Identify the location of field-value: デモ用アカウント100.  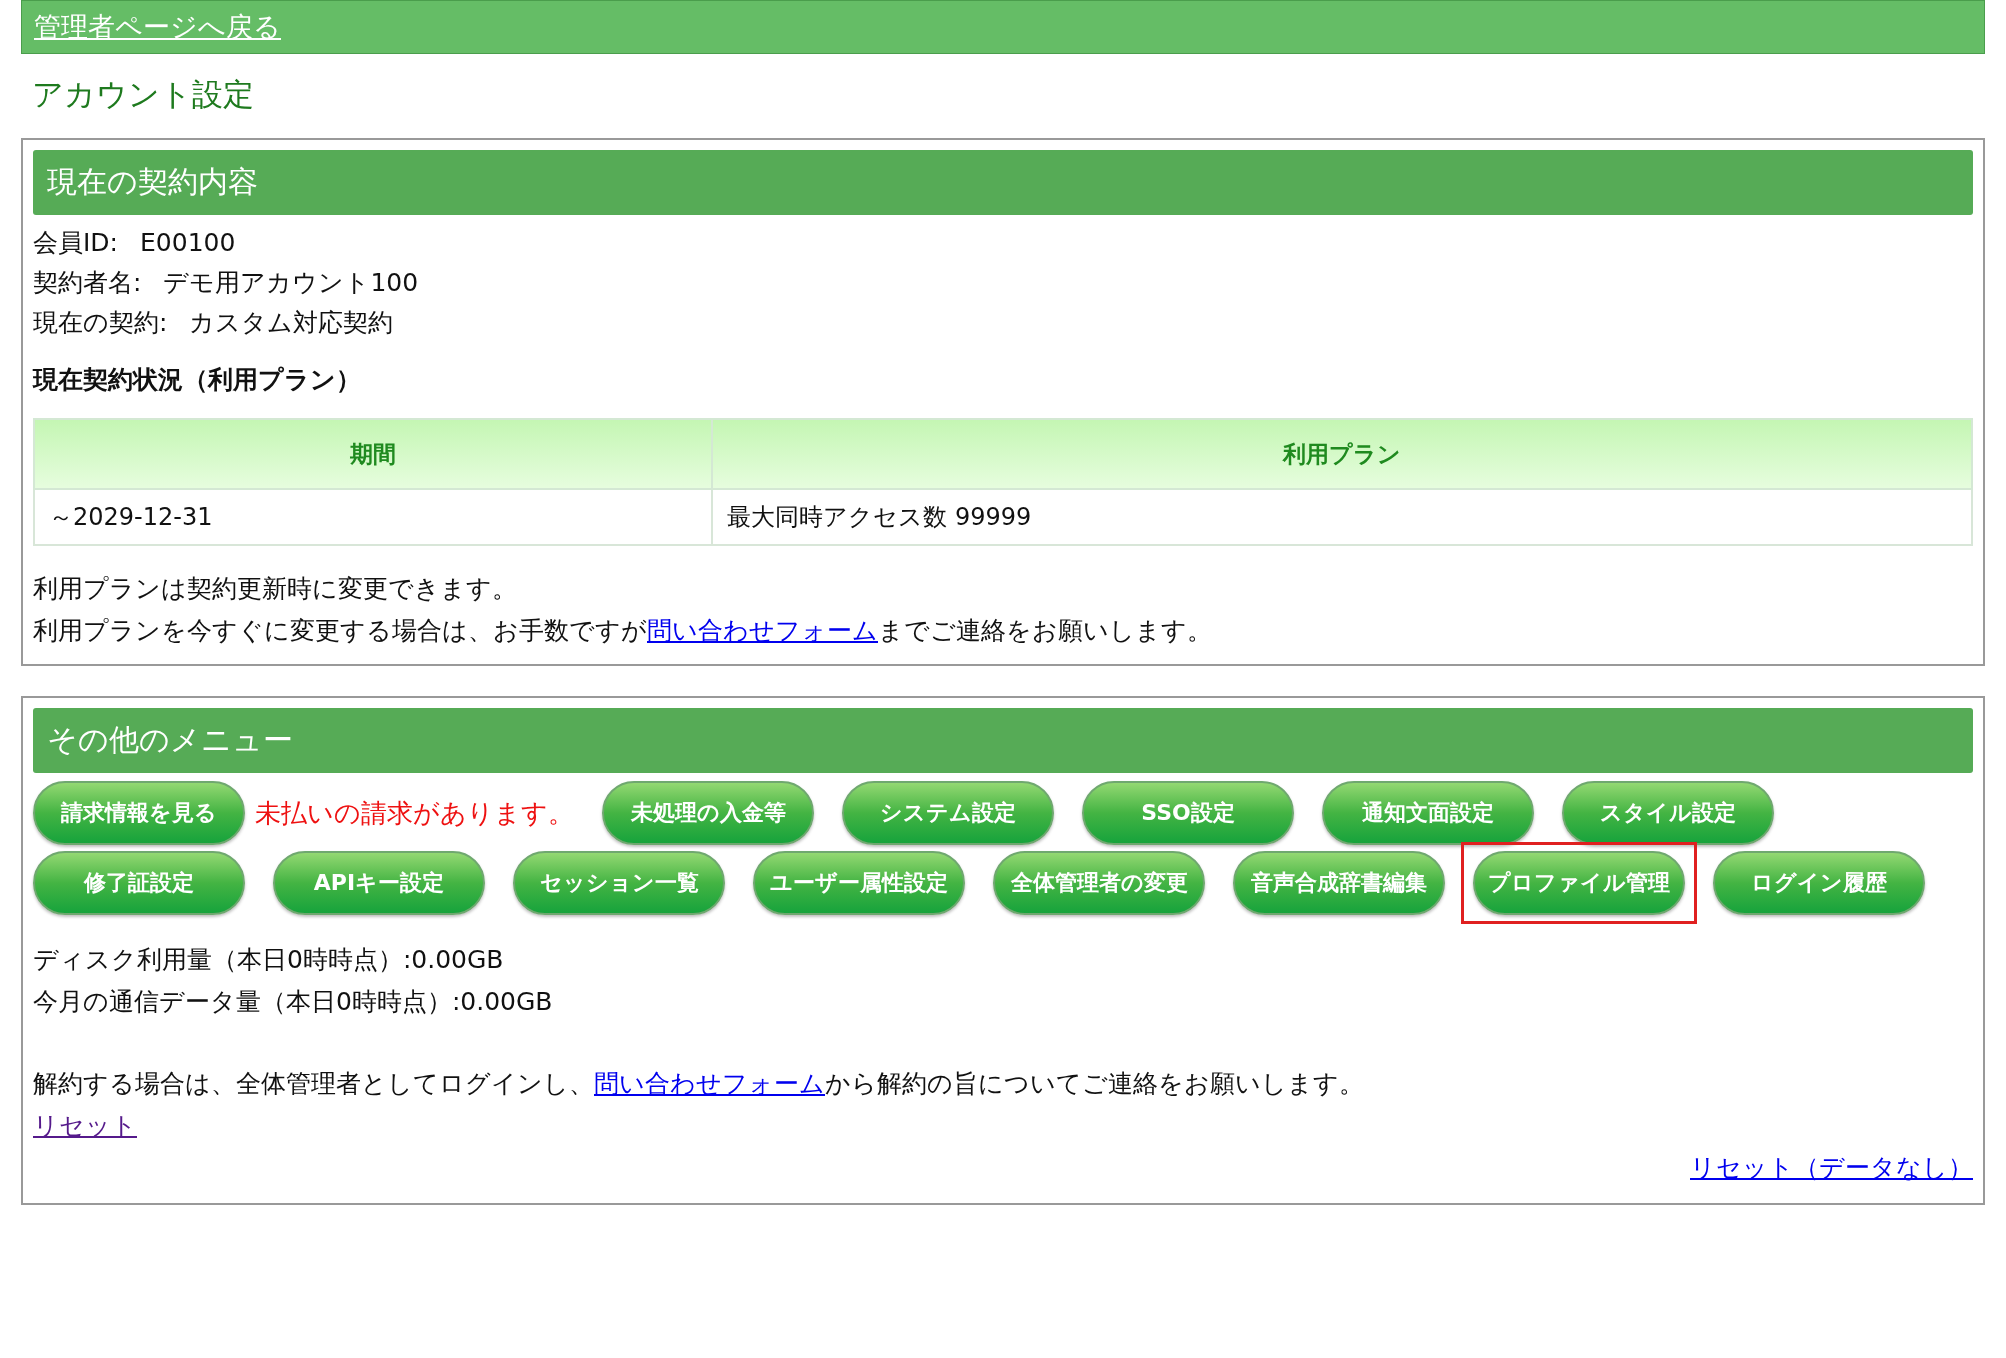
(291, 282).